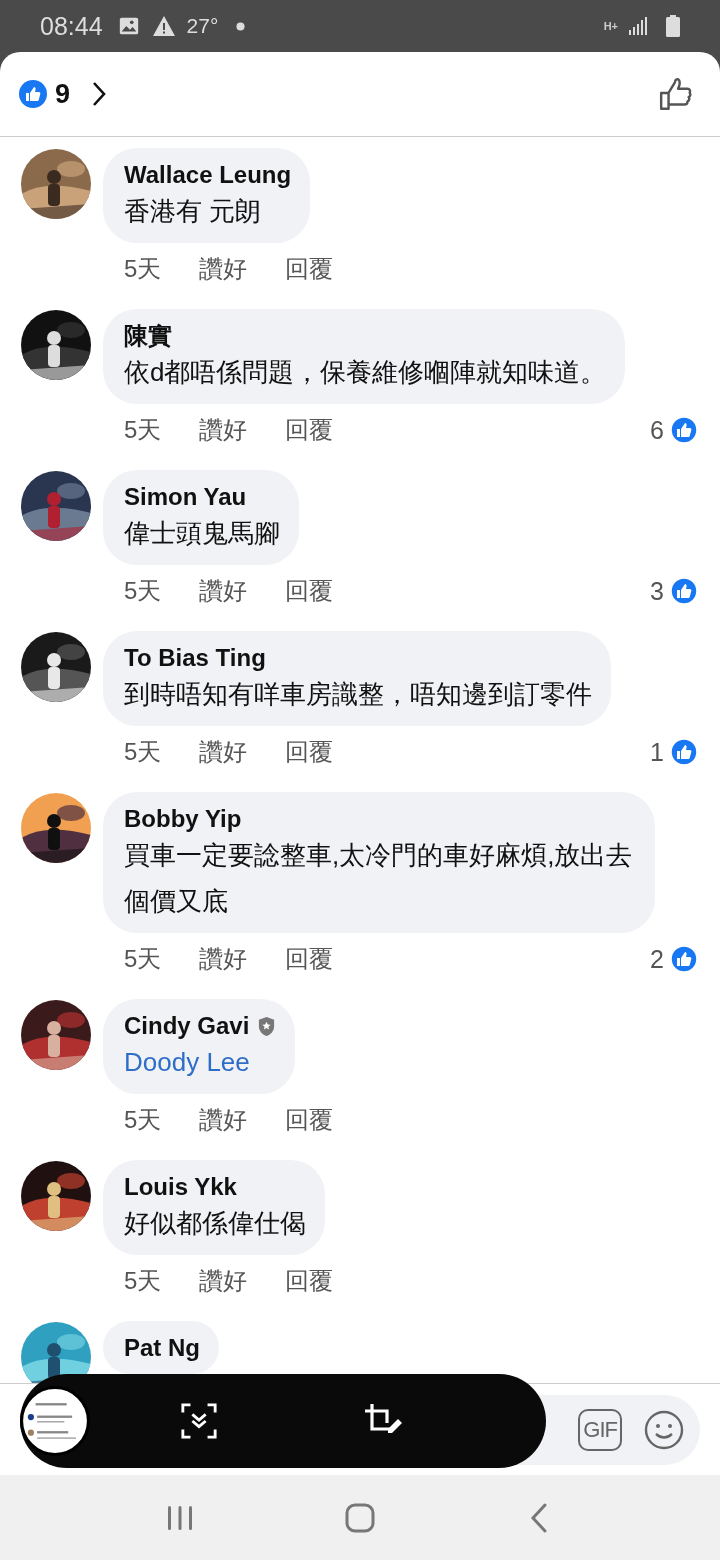 The image size is (720, 1560). What do you see at coordinates (208, 175) in the screenshot?
I see `comment-author: Wallace Leung` at bounding box center [208, 175].